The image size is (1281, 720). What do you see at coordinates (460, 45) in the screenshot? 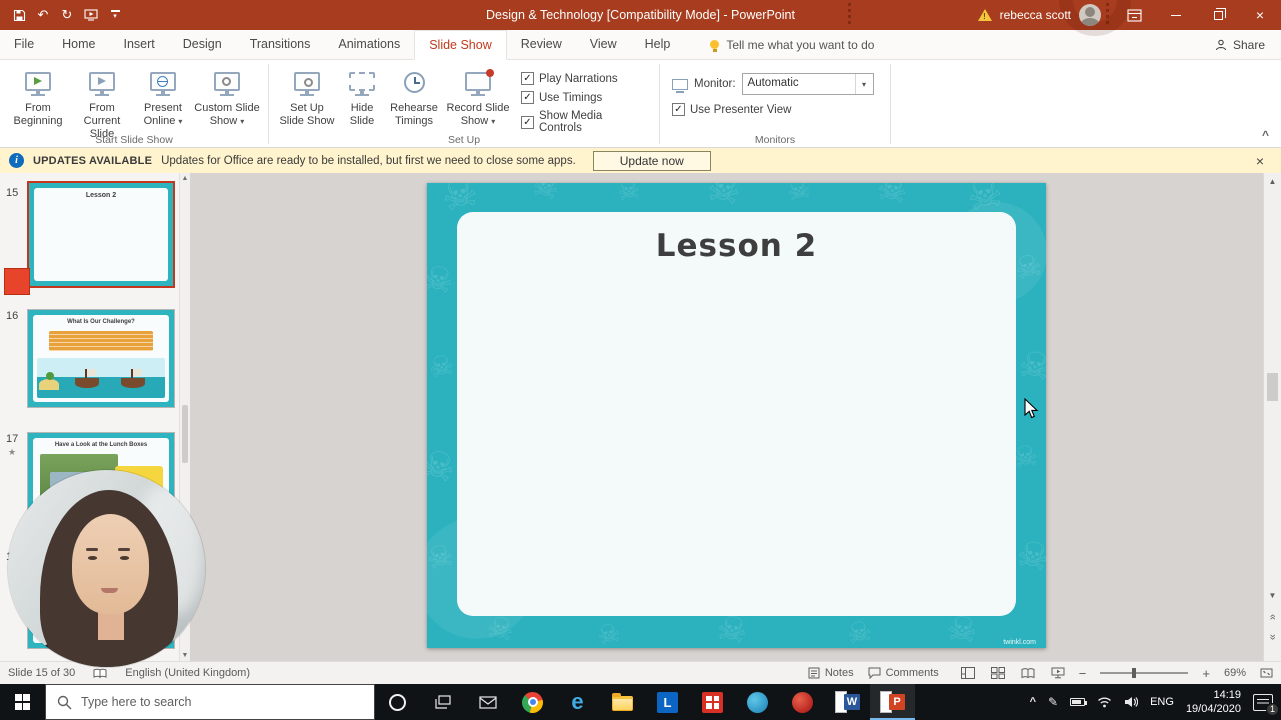
I see `tab-slide-show: Slide Show` at bounding box center [460, 45].